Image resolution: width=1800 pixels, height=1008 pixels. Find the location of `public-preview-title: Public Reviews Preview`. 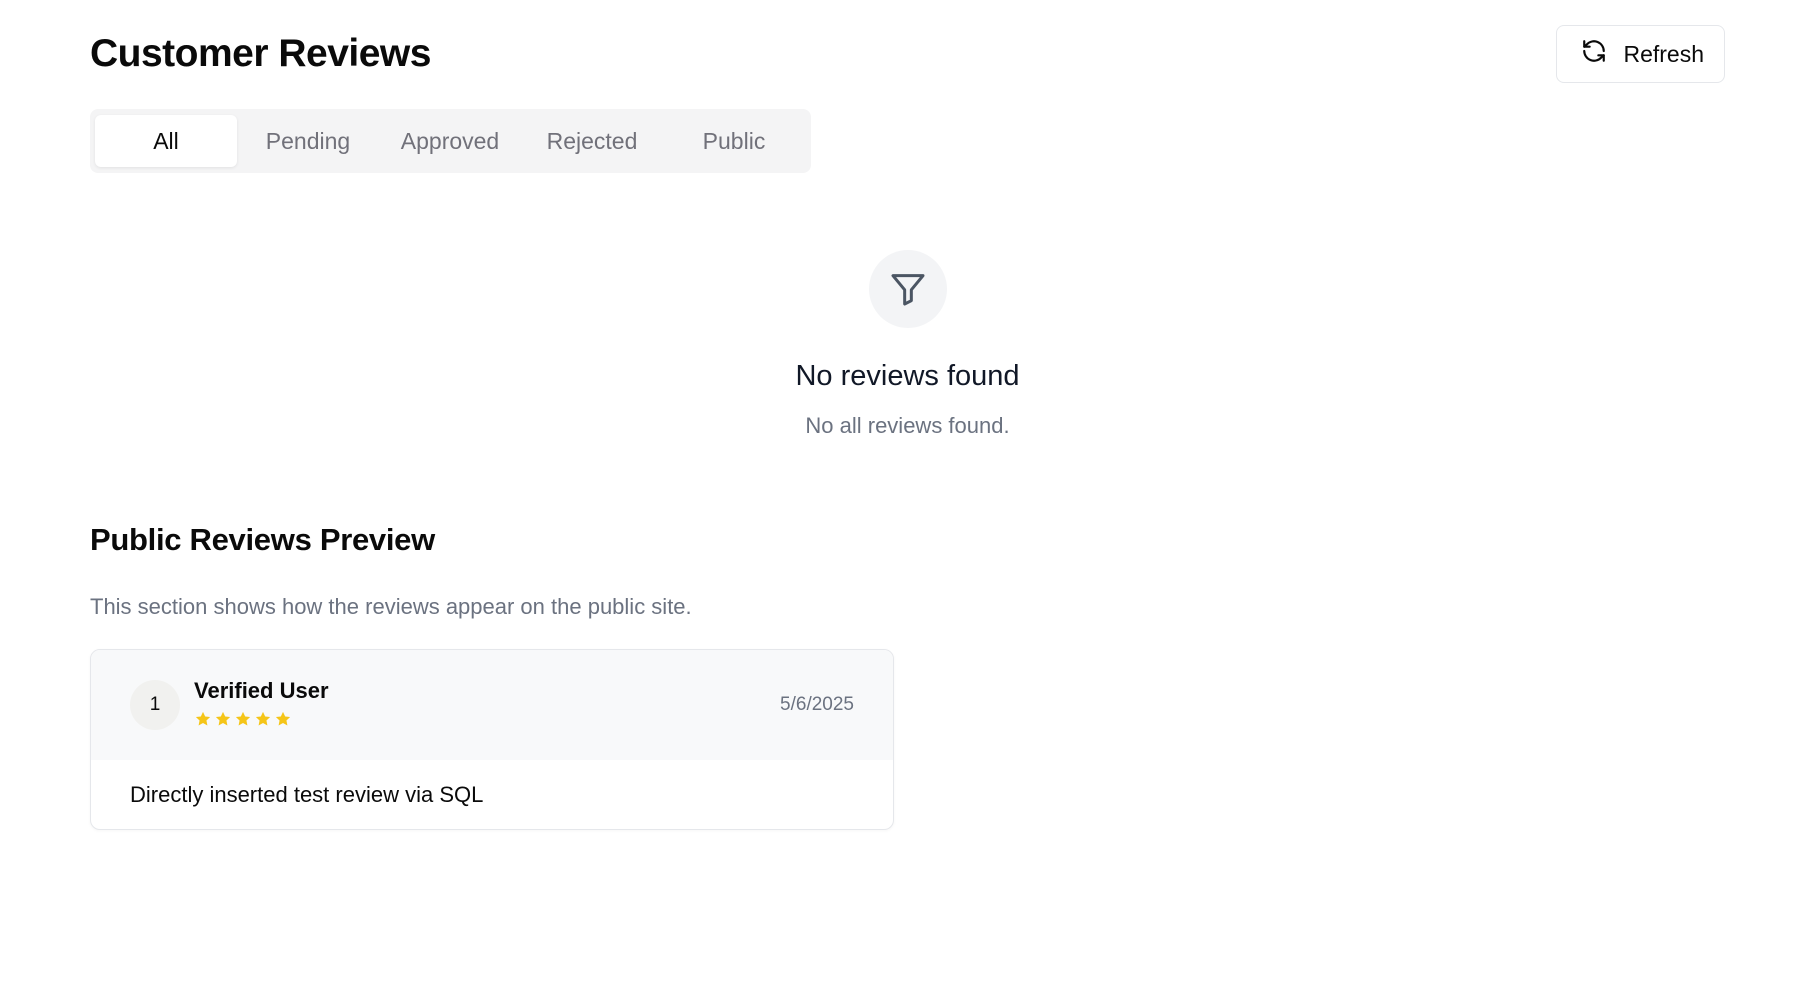

public-preview-title: Public Reviews Preview is located at coordinates (262, 539).